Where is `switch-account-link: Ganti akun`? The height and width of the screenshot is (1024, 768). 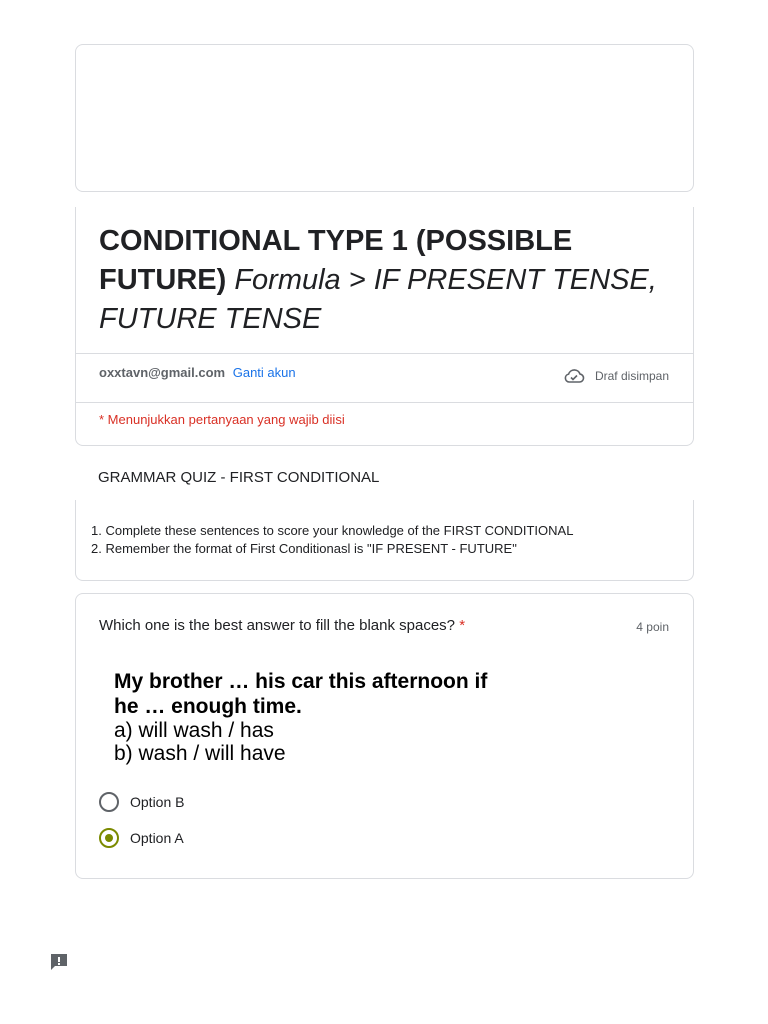 switch-account-link: Ganti akun is located at coordinates (264, 372).